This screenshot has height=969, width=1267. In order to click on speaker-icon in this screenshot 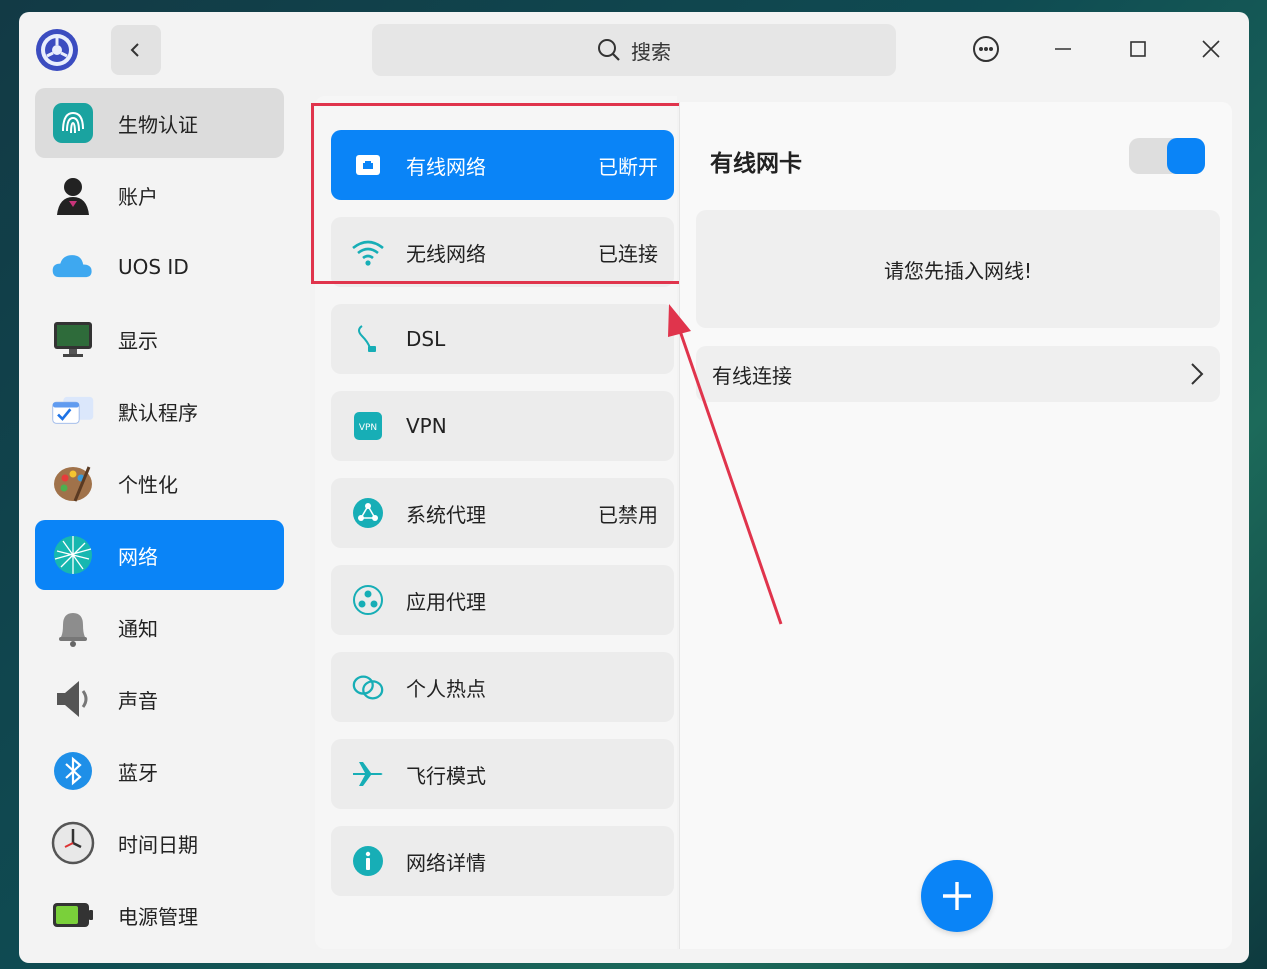, I will do `click(73, 699)`.